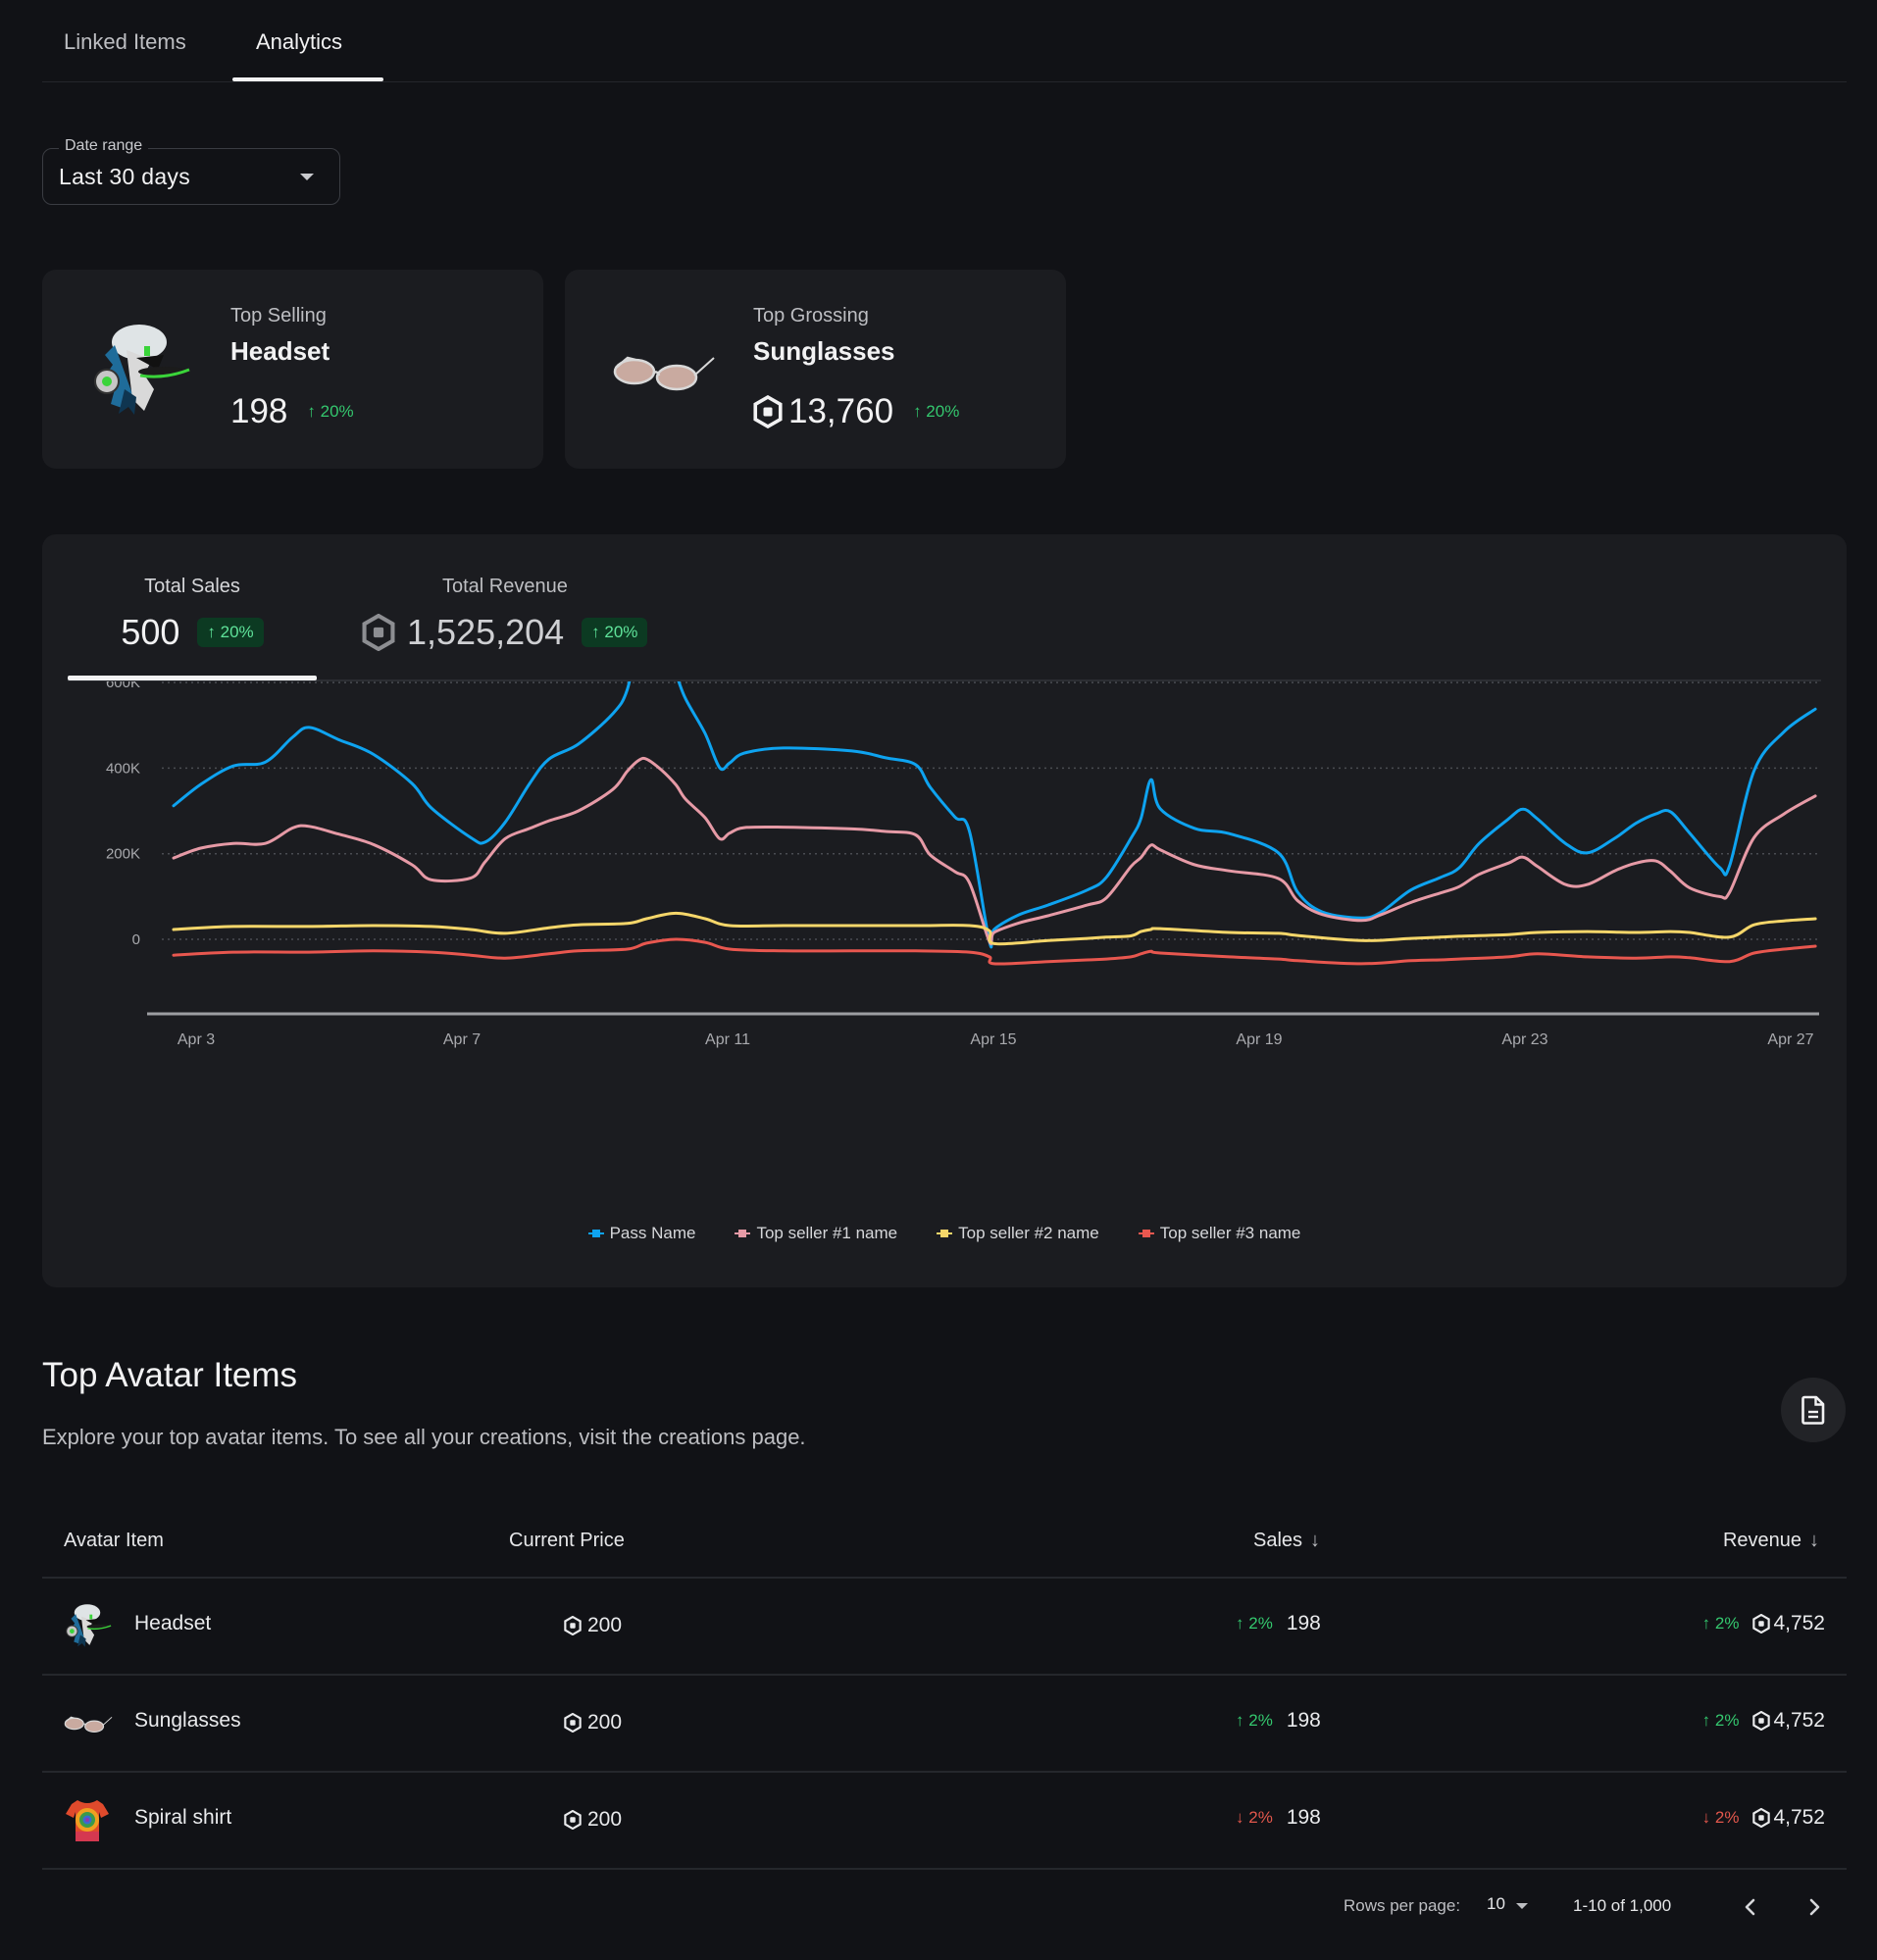  What do you see at coordinates (652, 1233) in the screenshot?
I see `legend-label: Pass Name` at bounding box center [652, 1233].